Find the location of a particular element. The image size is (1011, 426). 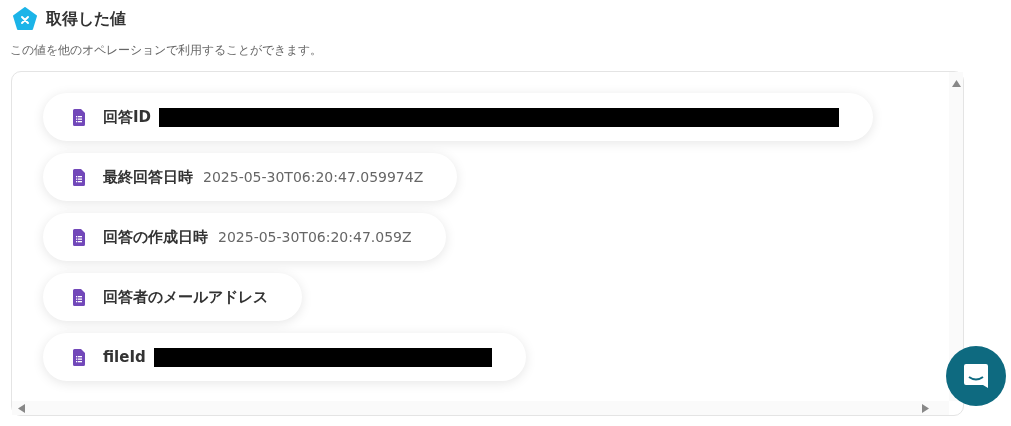

chat-button is located at coordinates (976, 376).